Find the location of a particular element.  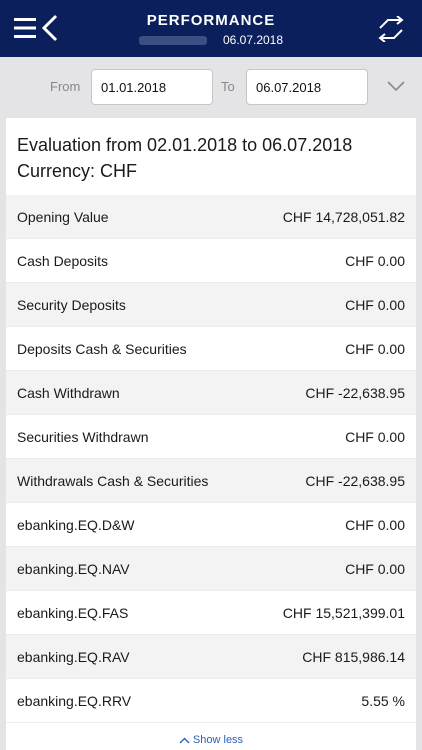

row-label: Cash Withdrawn is located at coordinates (68, 392).